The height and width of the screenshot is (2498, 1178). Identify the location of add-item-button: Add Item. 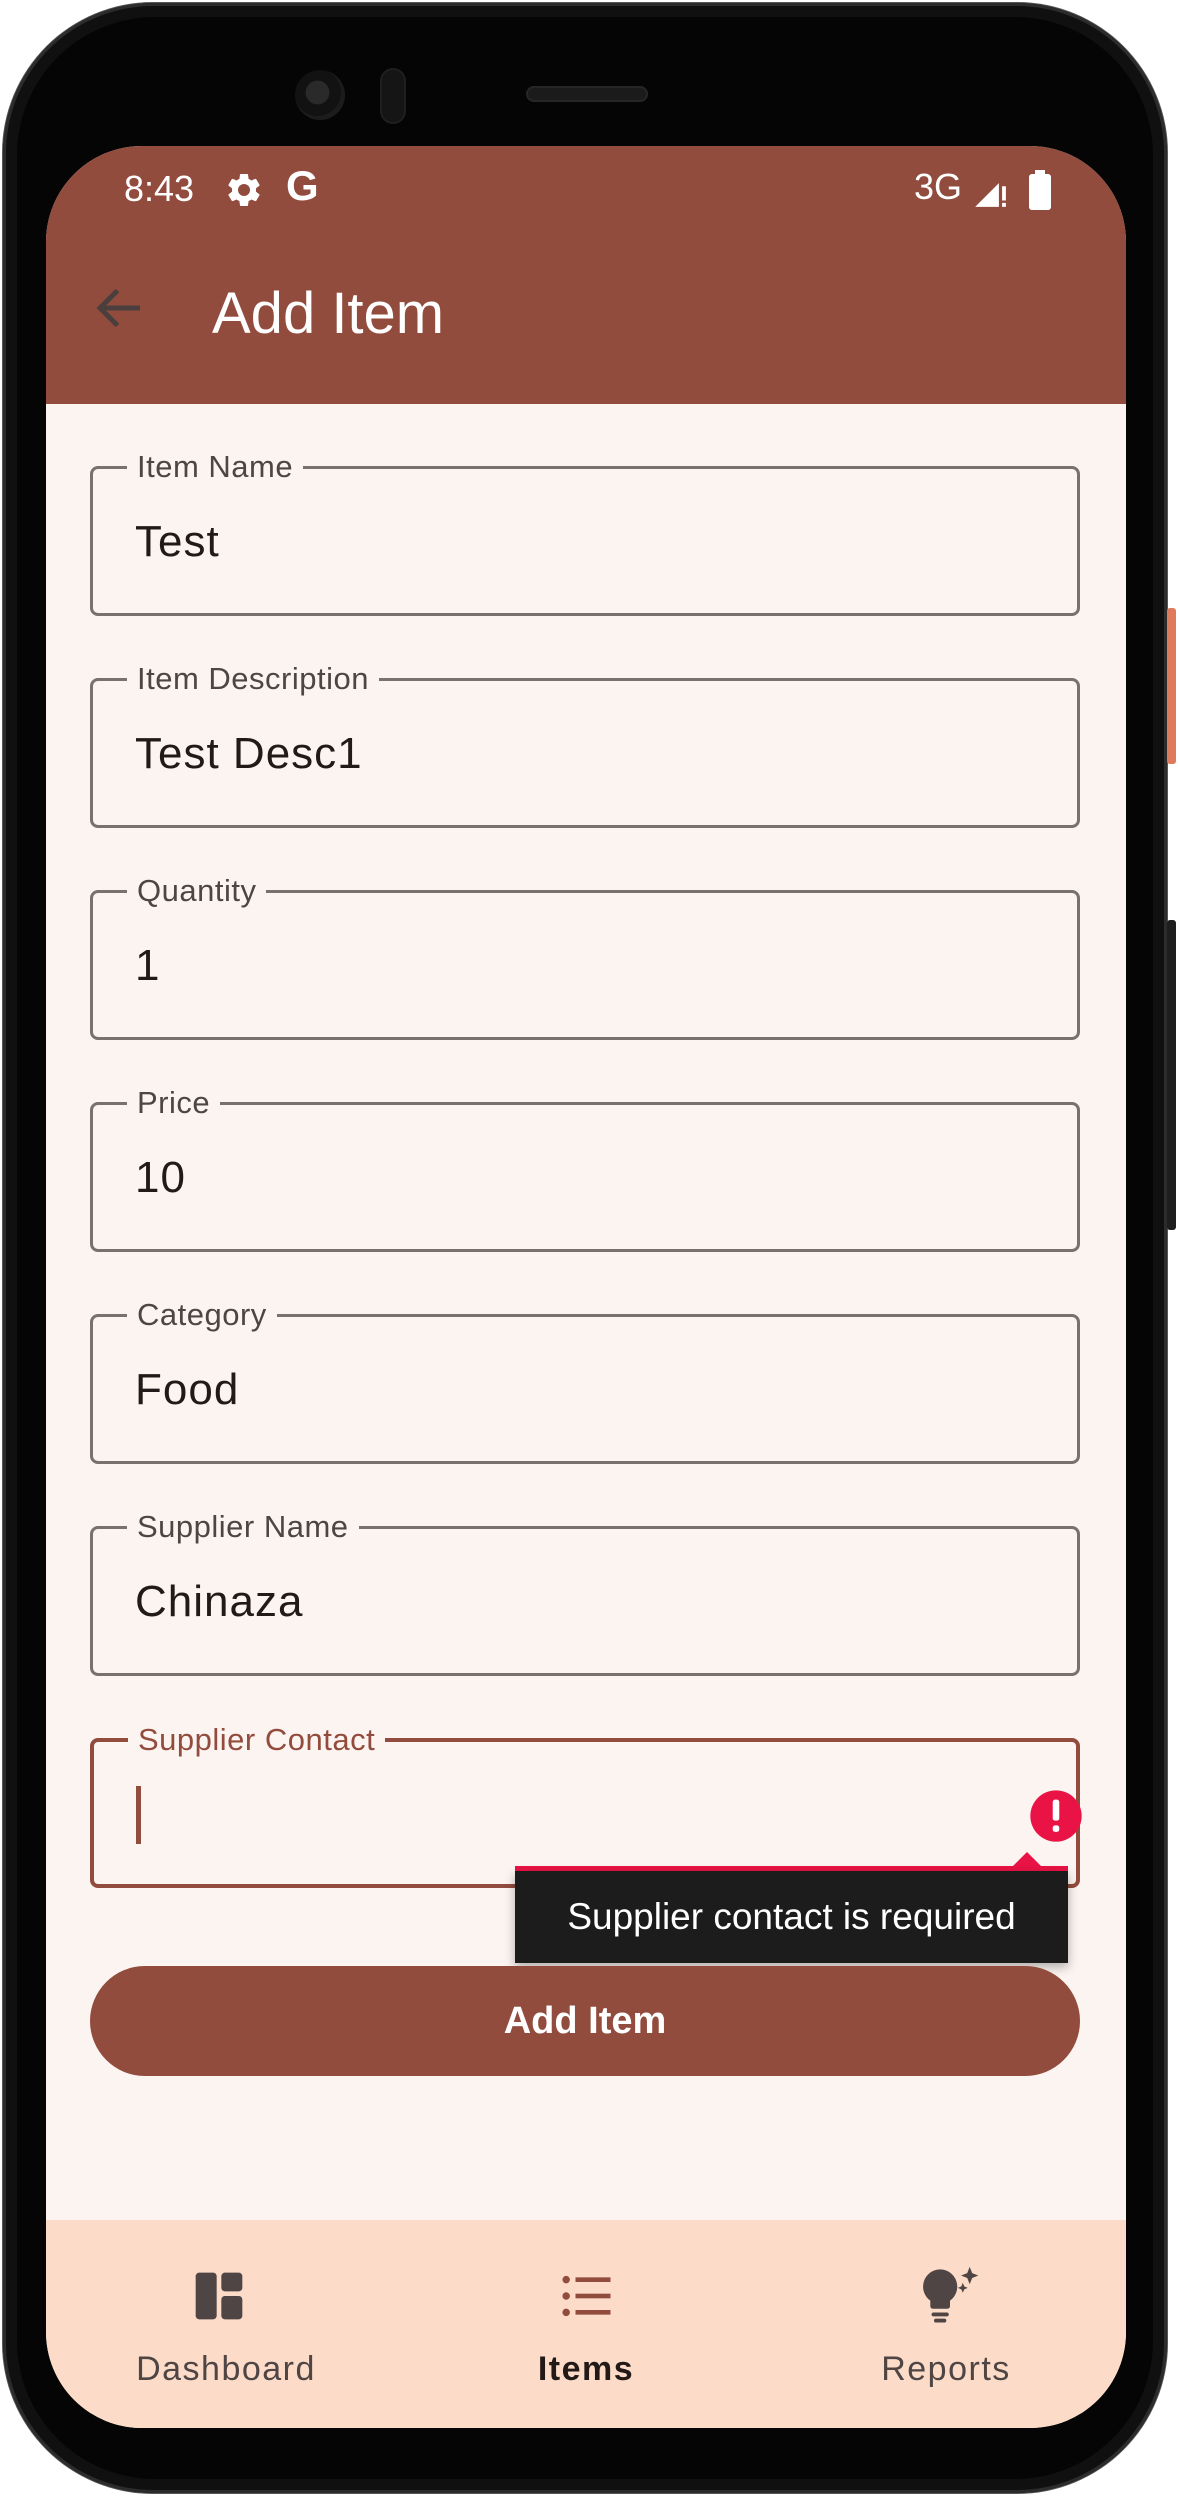
(585, 2021).